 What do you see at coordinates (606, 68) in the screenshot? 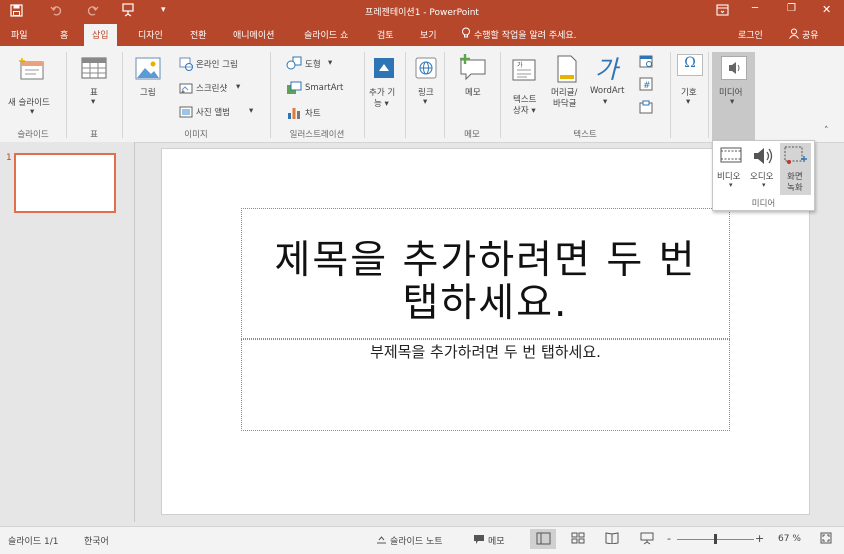
I see `wordart-icon: 가` at bounding box center [606, 68].